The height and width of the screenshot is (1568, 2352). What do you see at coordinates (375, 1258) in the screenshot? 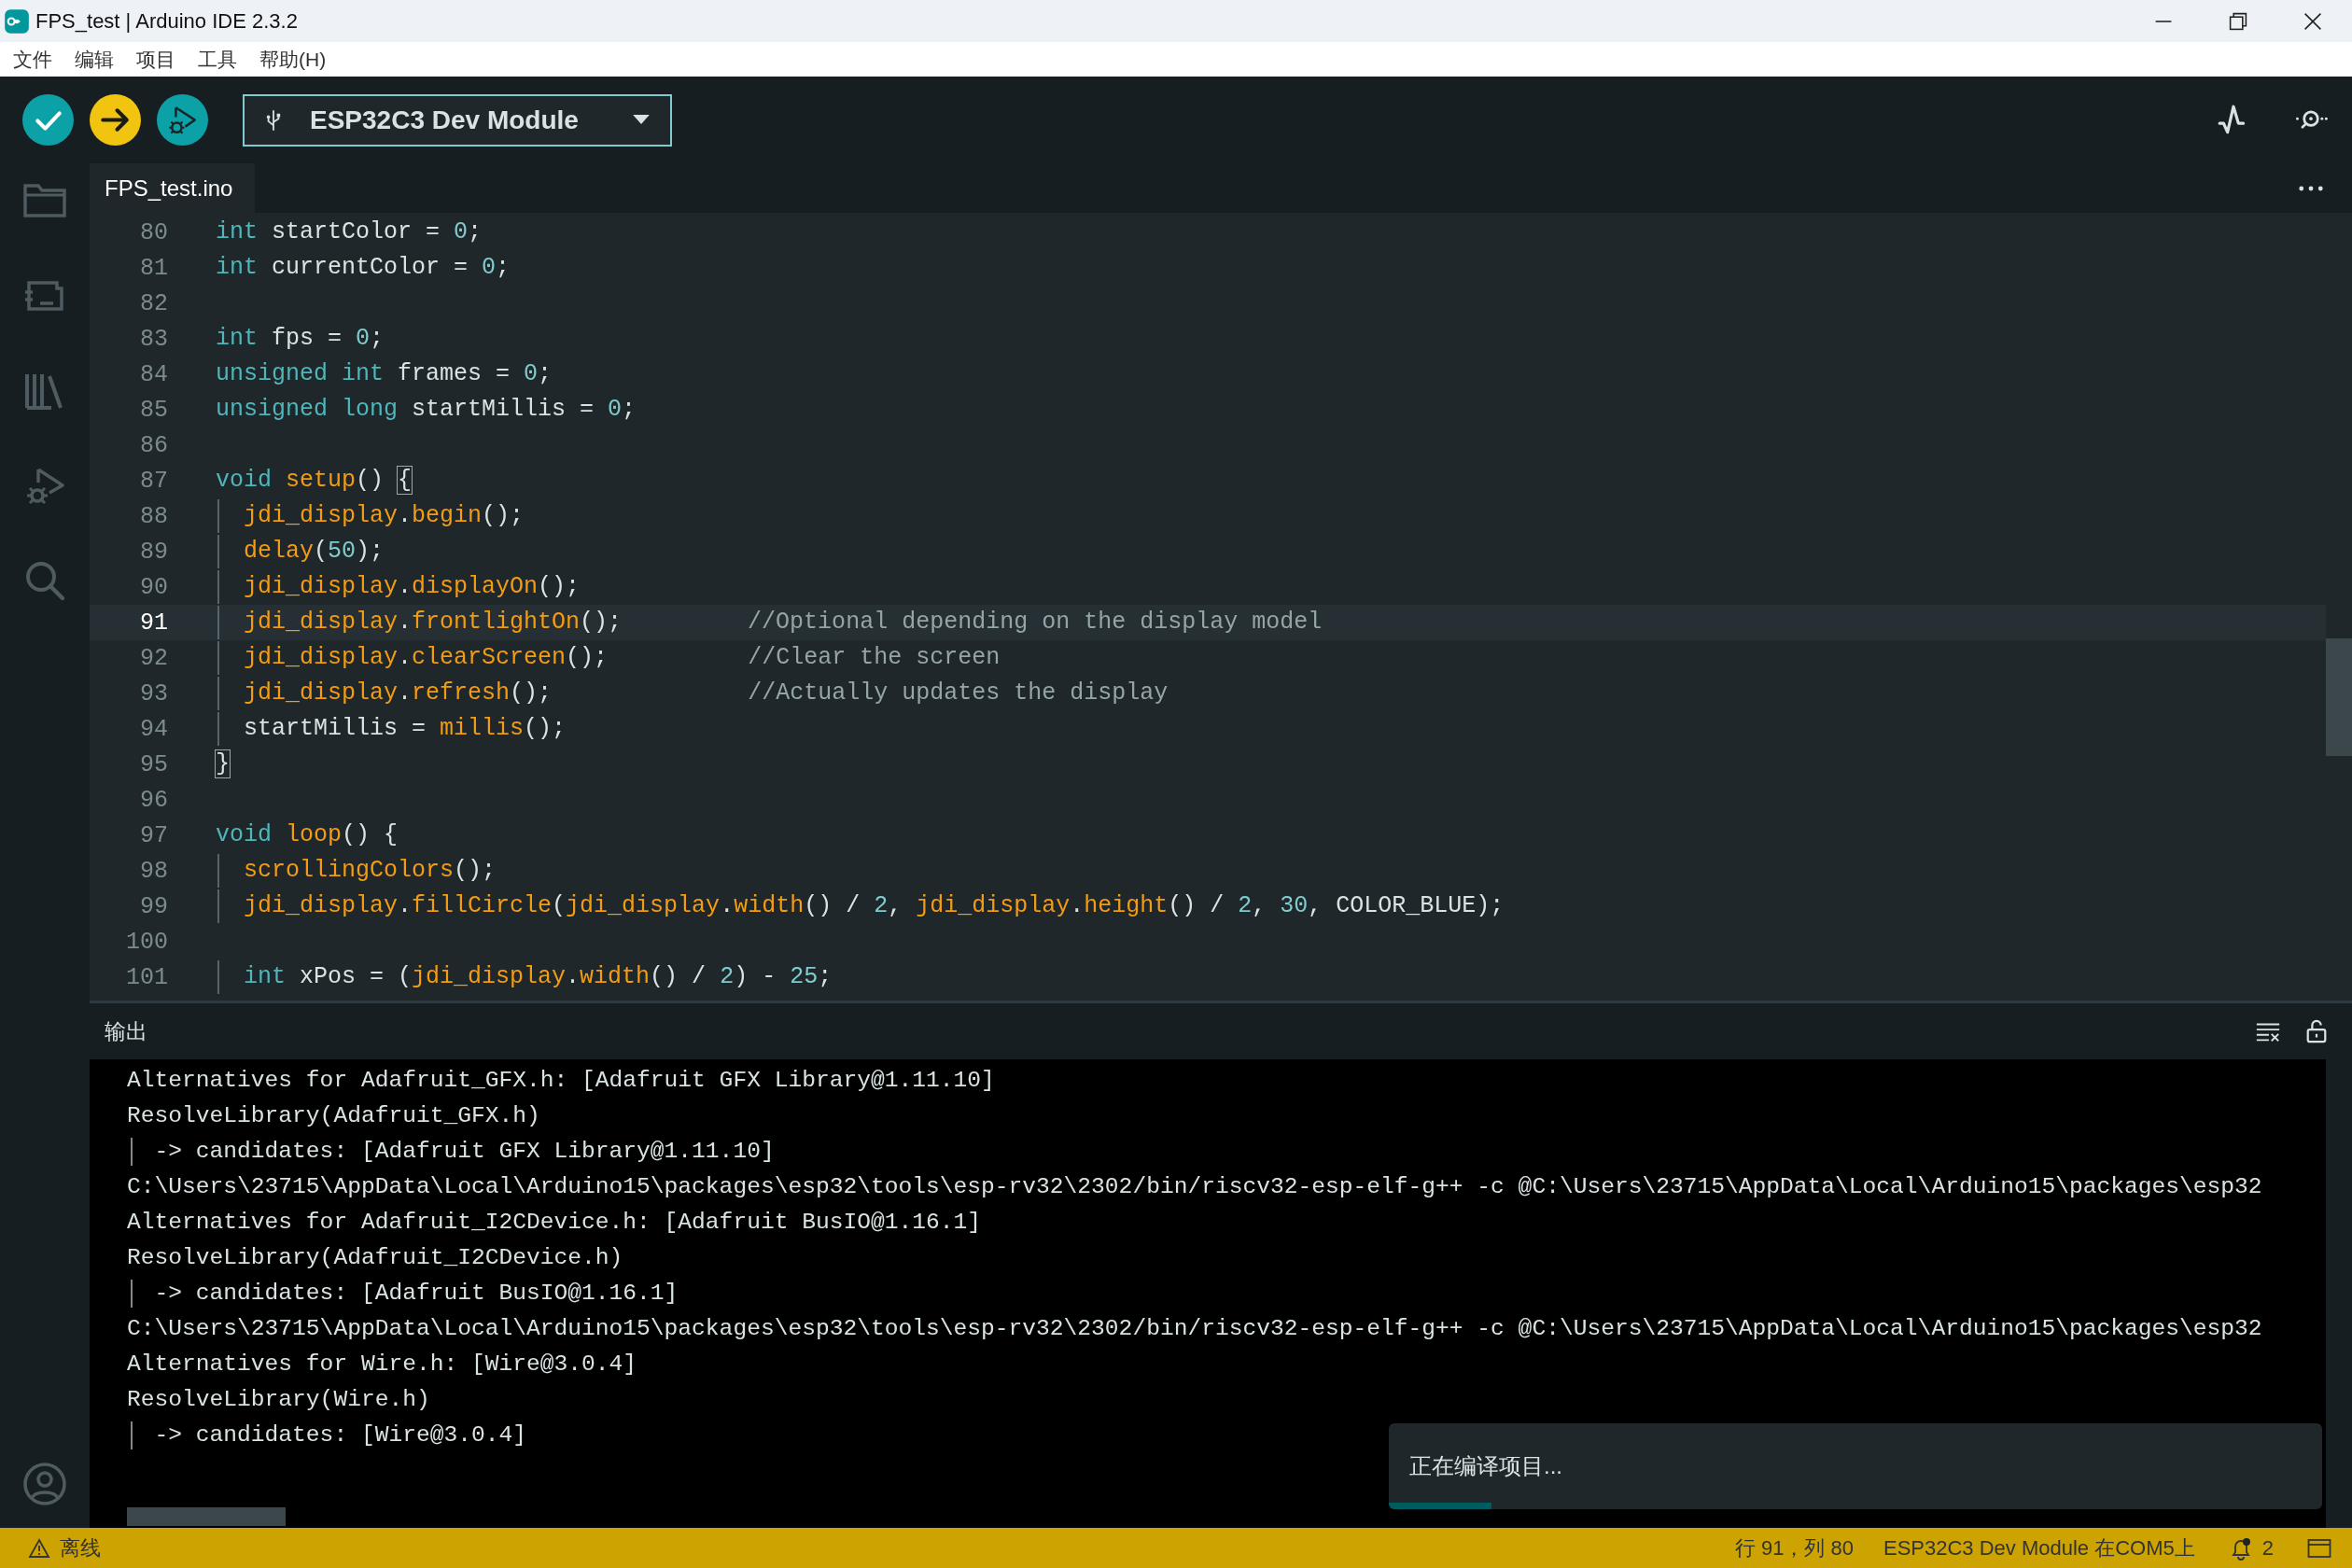
I see `output-line: ResolveLibrary(Adafruit_I2CDevice.h)` at bounding box center [375, 1258].